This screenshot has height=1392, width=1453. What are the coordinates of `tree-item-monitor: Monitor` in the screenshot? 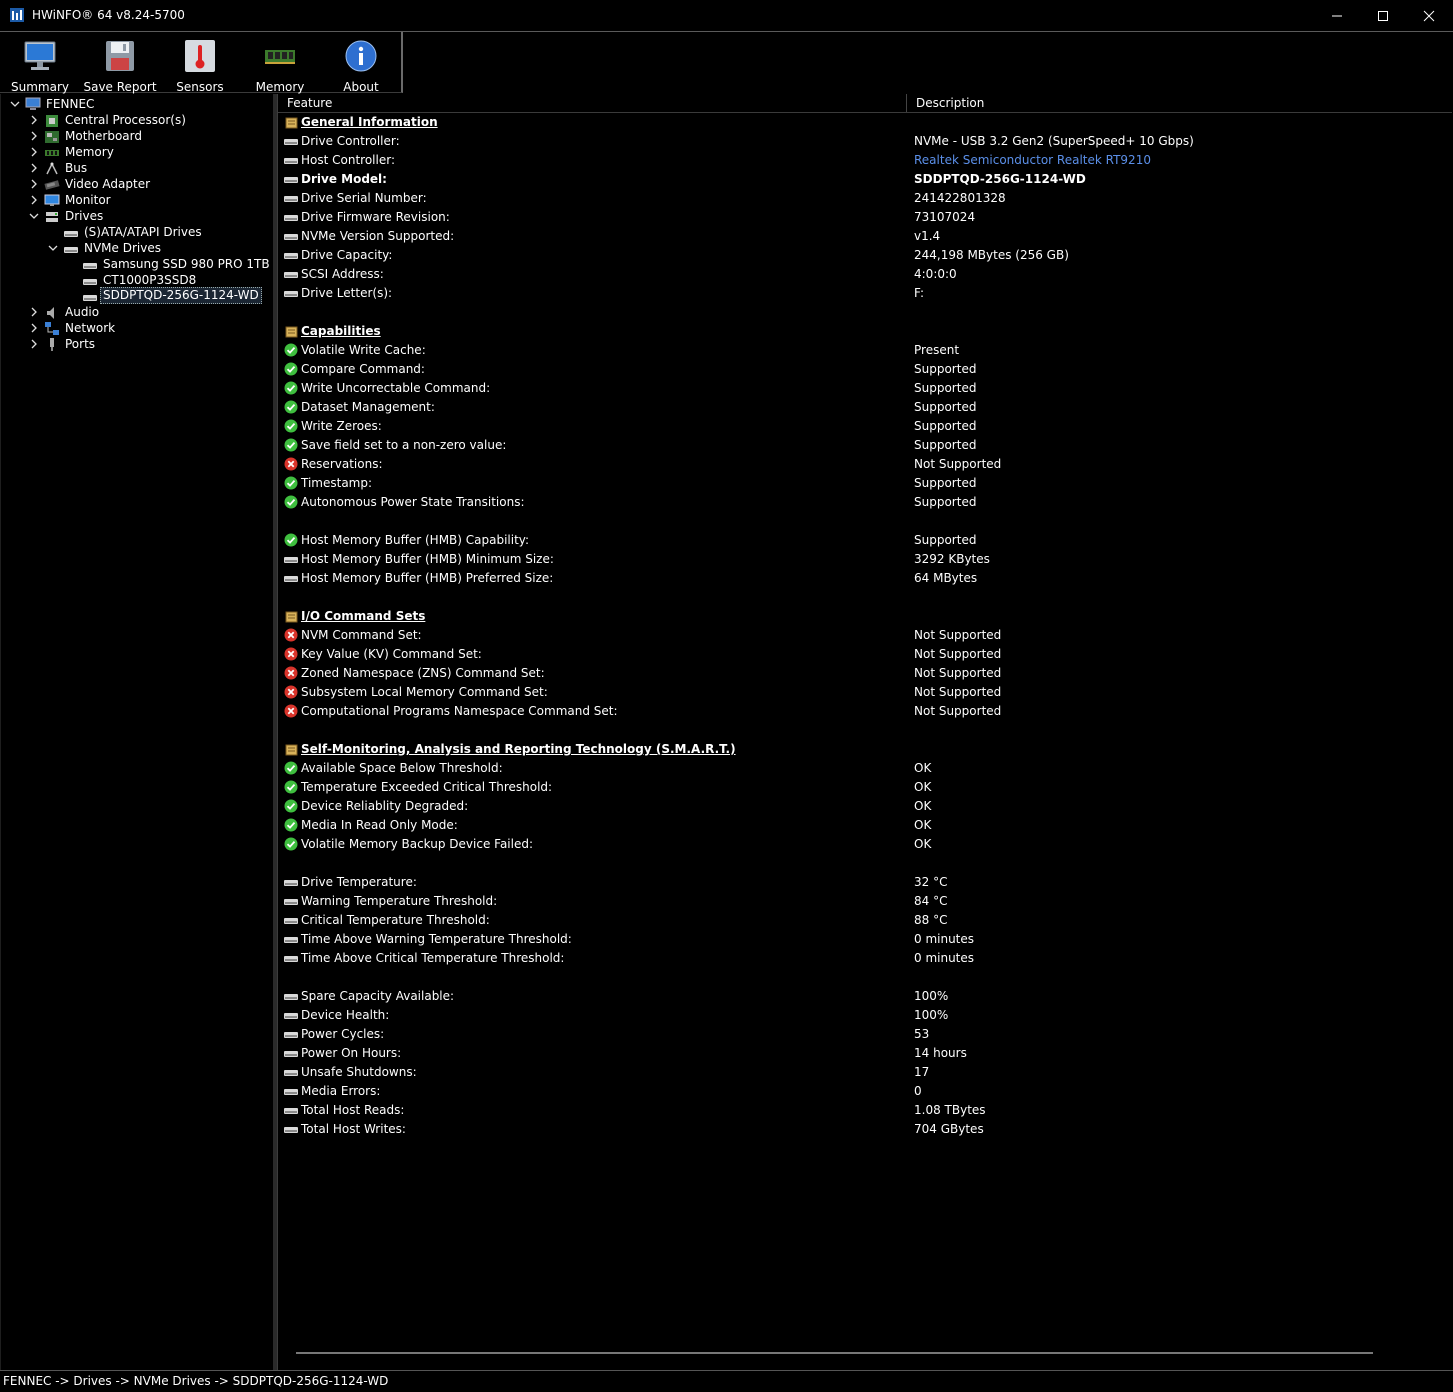 It's located at (137, 200).